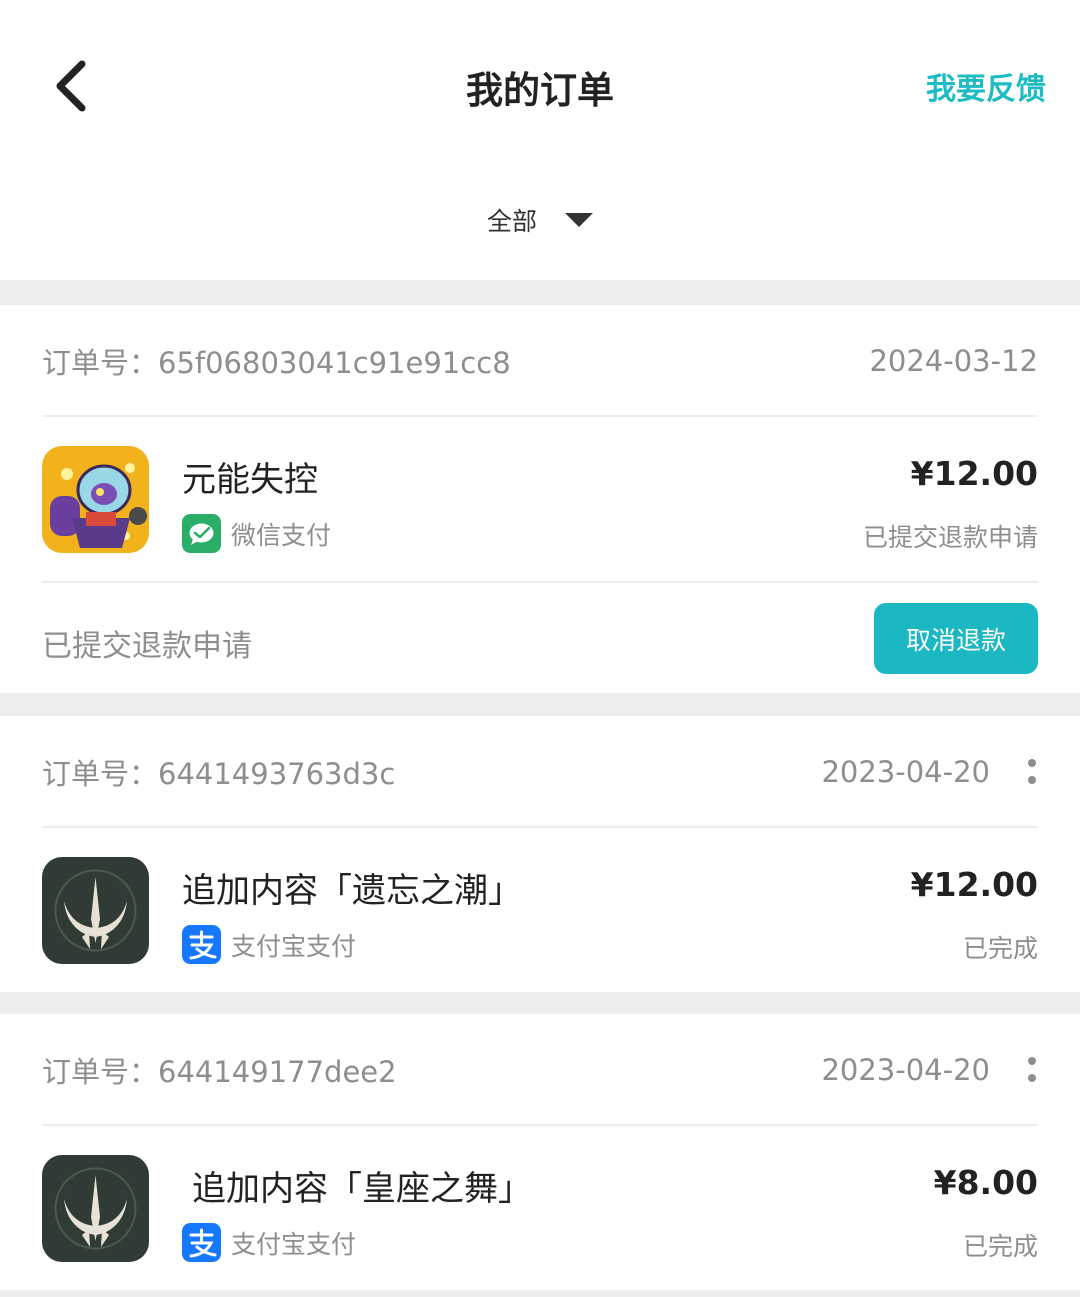 This screenshot has width=1080, height=1297. Describe the element at coordinates (950, 537) in the screenshot. I see `order-status: 已提交退款申请` at that location.